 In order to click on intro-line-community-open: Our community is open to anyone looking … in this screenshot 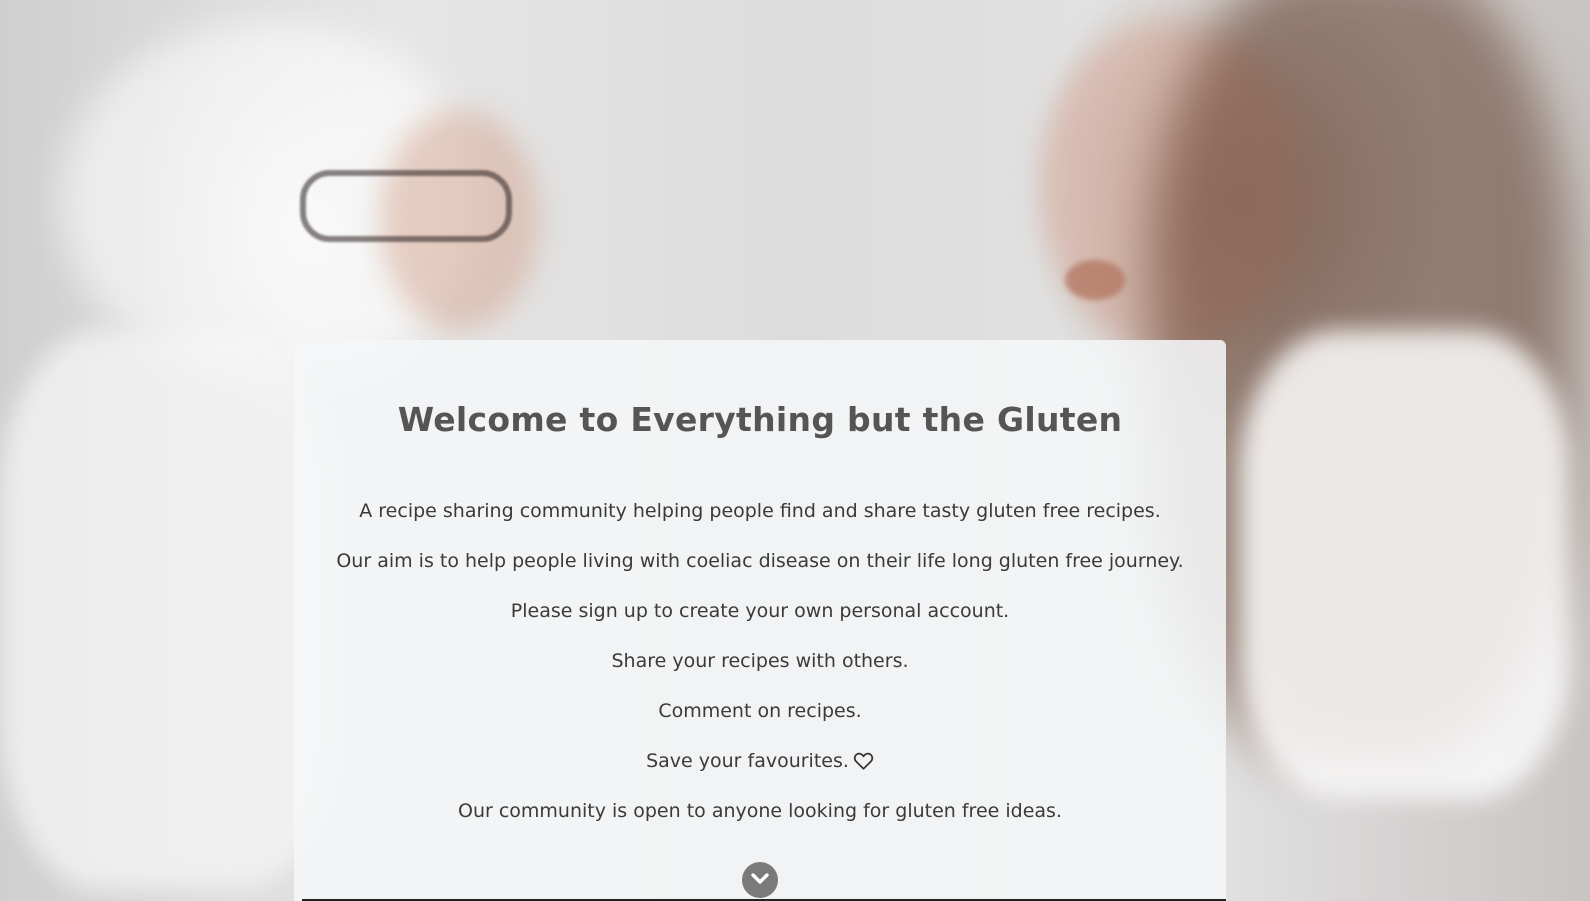, I will do `click(760, 811)`.